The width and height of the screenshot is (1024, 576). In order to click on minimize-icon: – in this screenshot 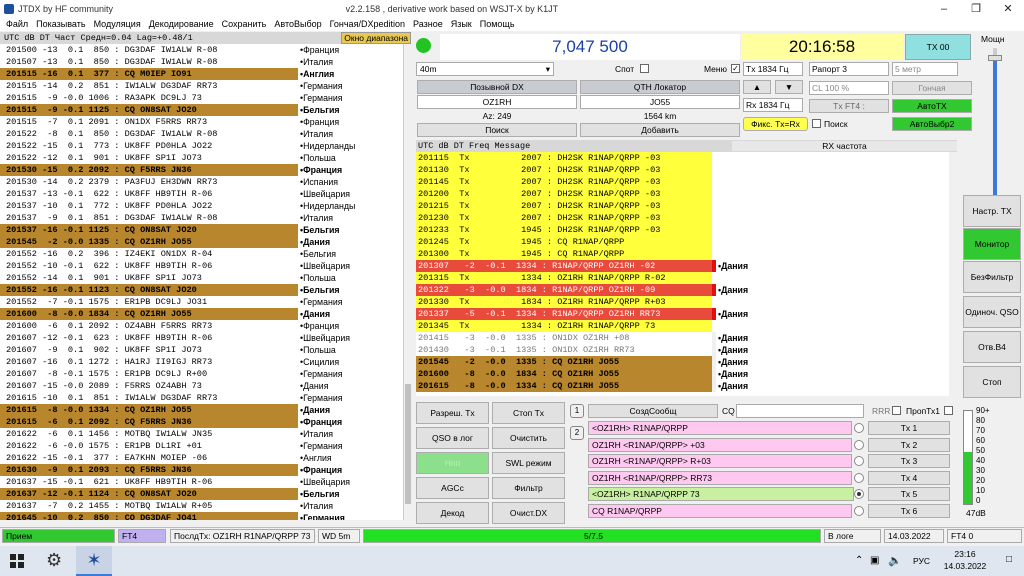, I will do `click(944, 9)`.